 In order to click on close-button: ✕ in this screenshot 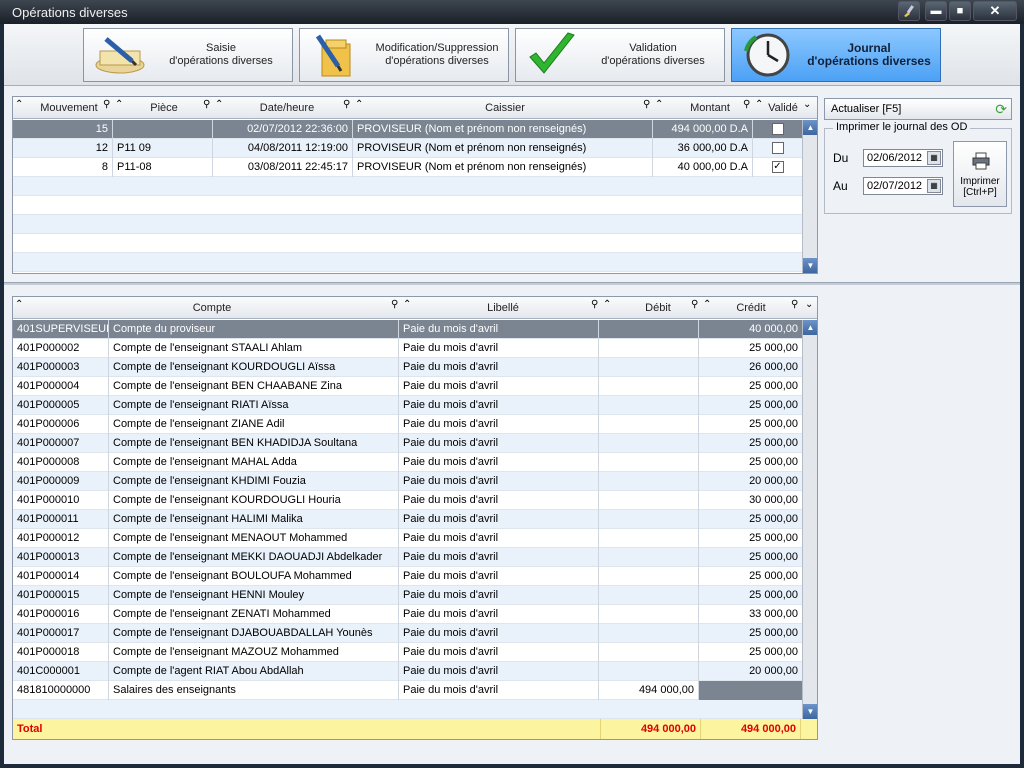, I will do `click(995, 11)`.